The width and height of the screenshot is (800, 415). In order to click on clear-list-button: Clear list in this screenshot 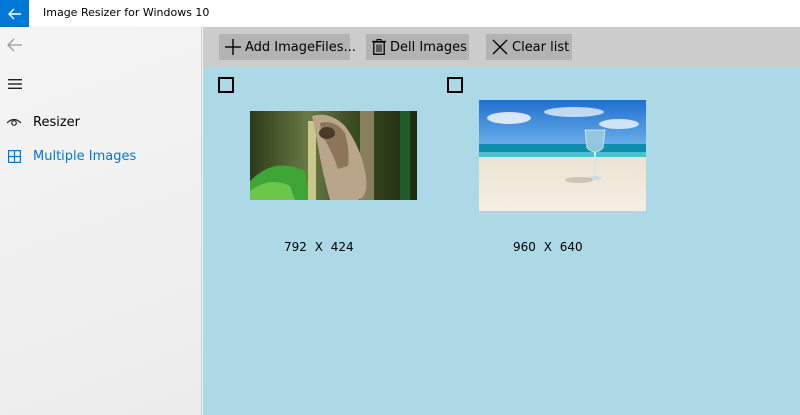, I will do `click(529, 47)`.